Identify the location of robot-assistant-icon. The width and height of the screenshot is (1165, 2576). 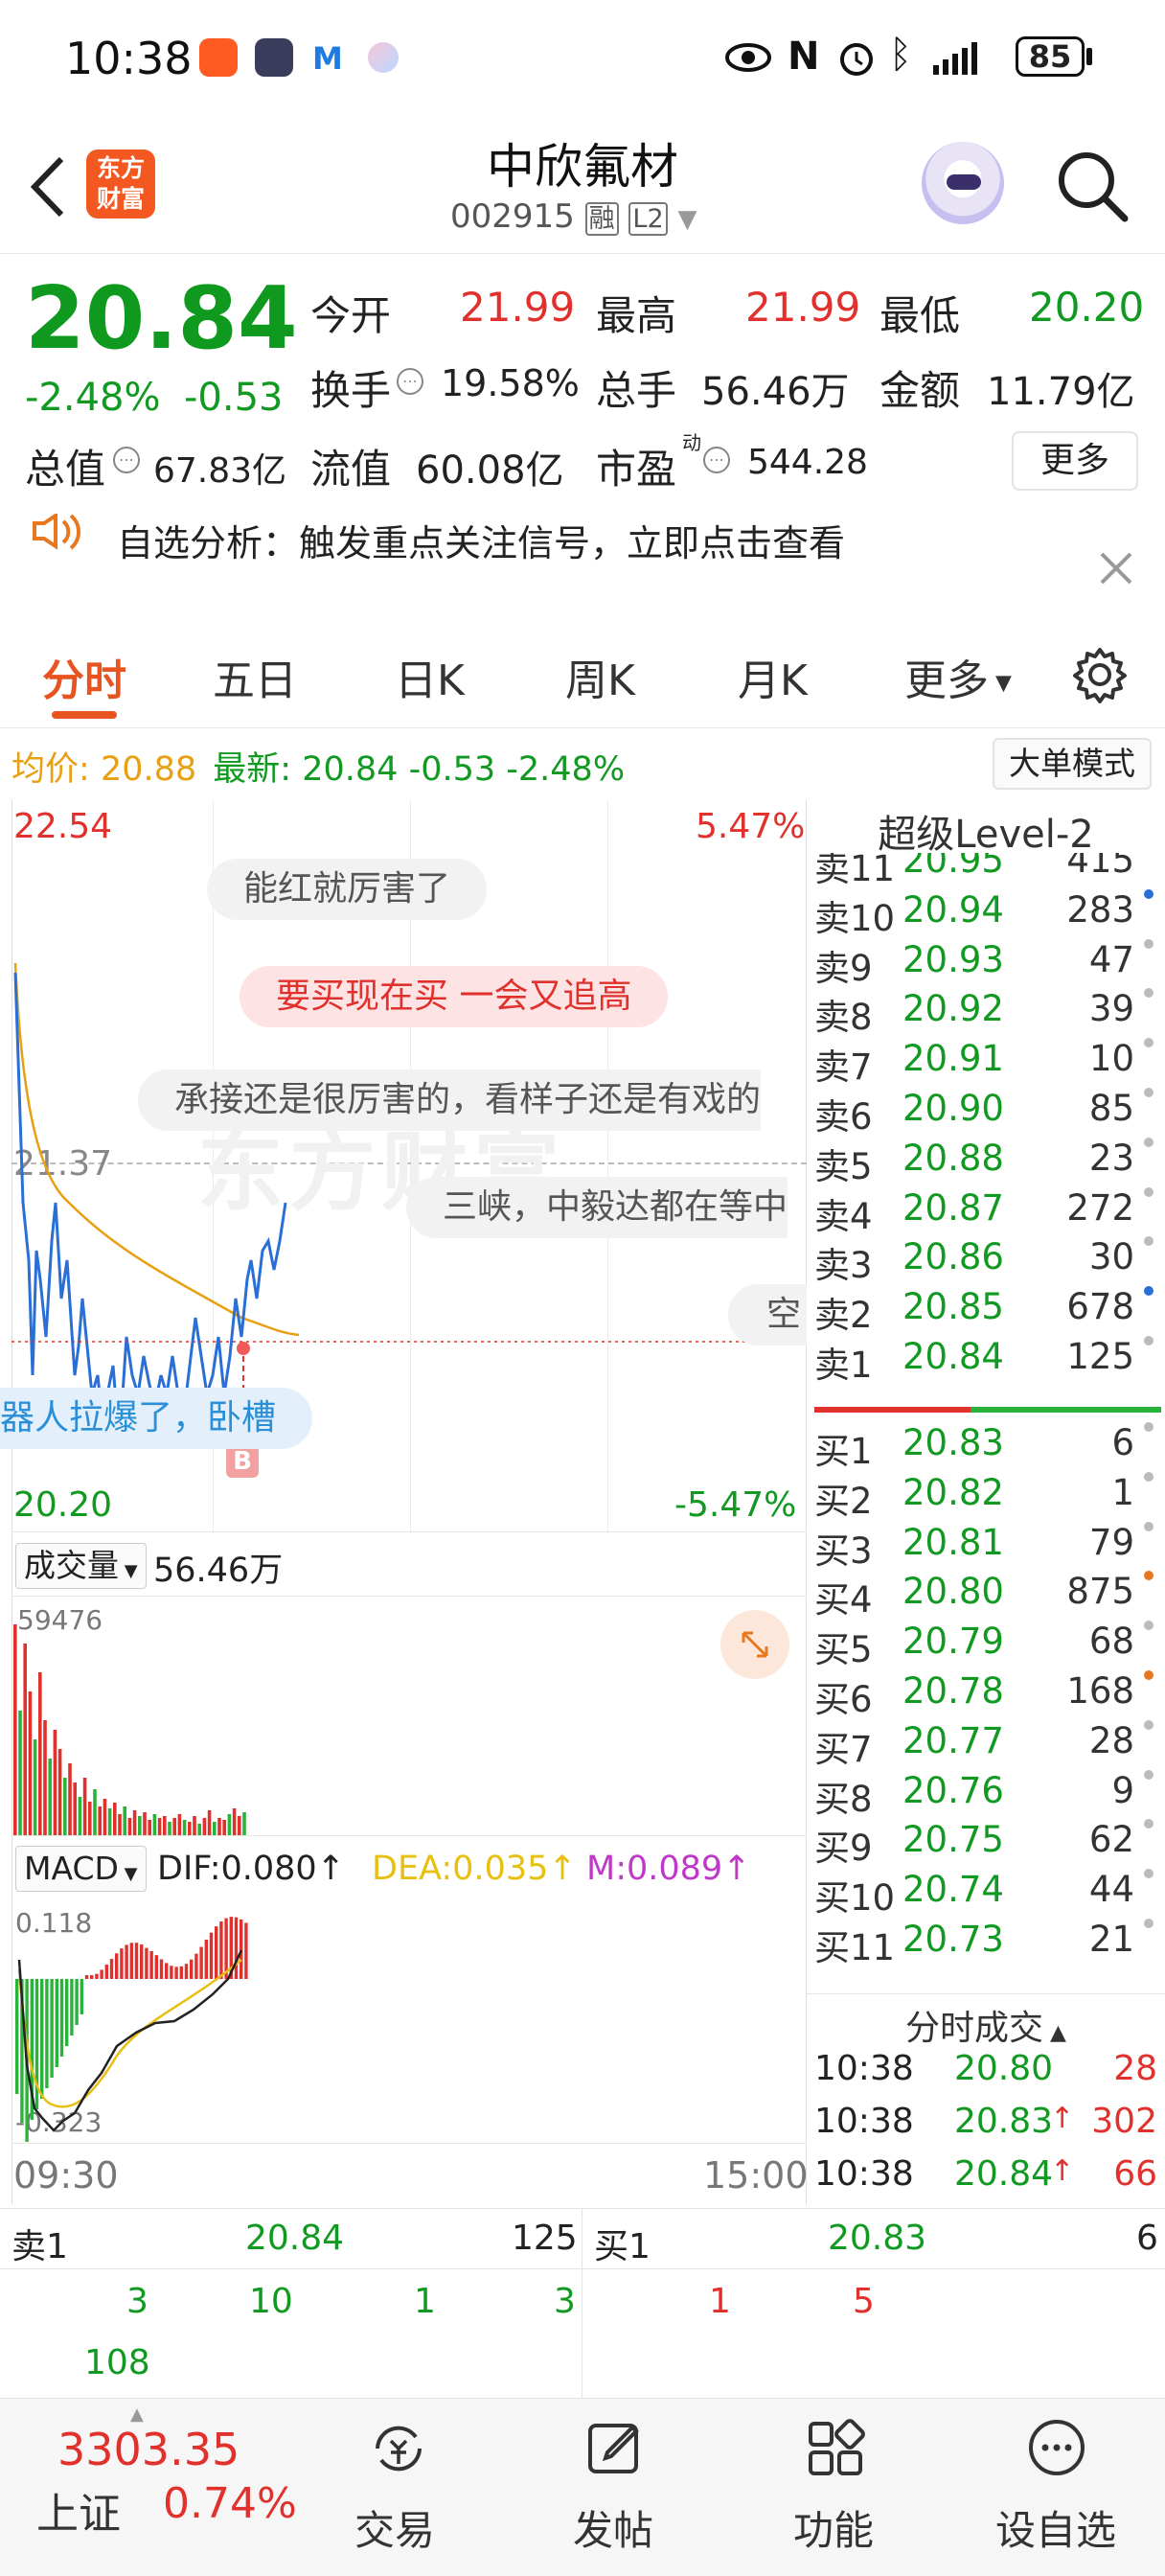
(963, 183).